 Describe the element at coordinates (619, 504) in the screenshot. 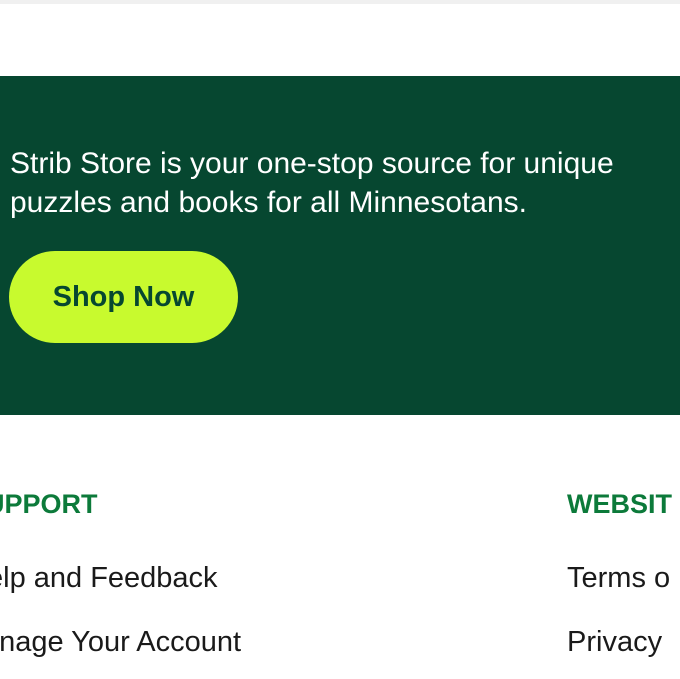

I see `website-heading: WEBSIT` at that location.